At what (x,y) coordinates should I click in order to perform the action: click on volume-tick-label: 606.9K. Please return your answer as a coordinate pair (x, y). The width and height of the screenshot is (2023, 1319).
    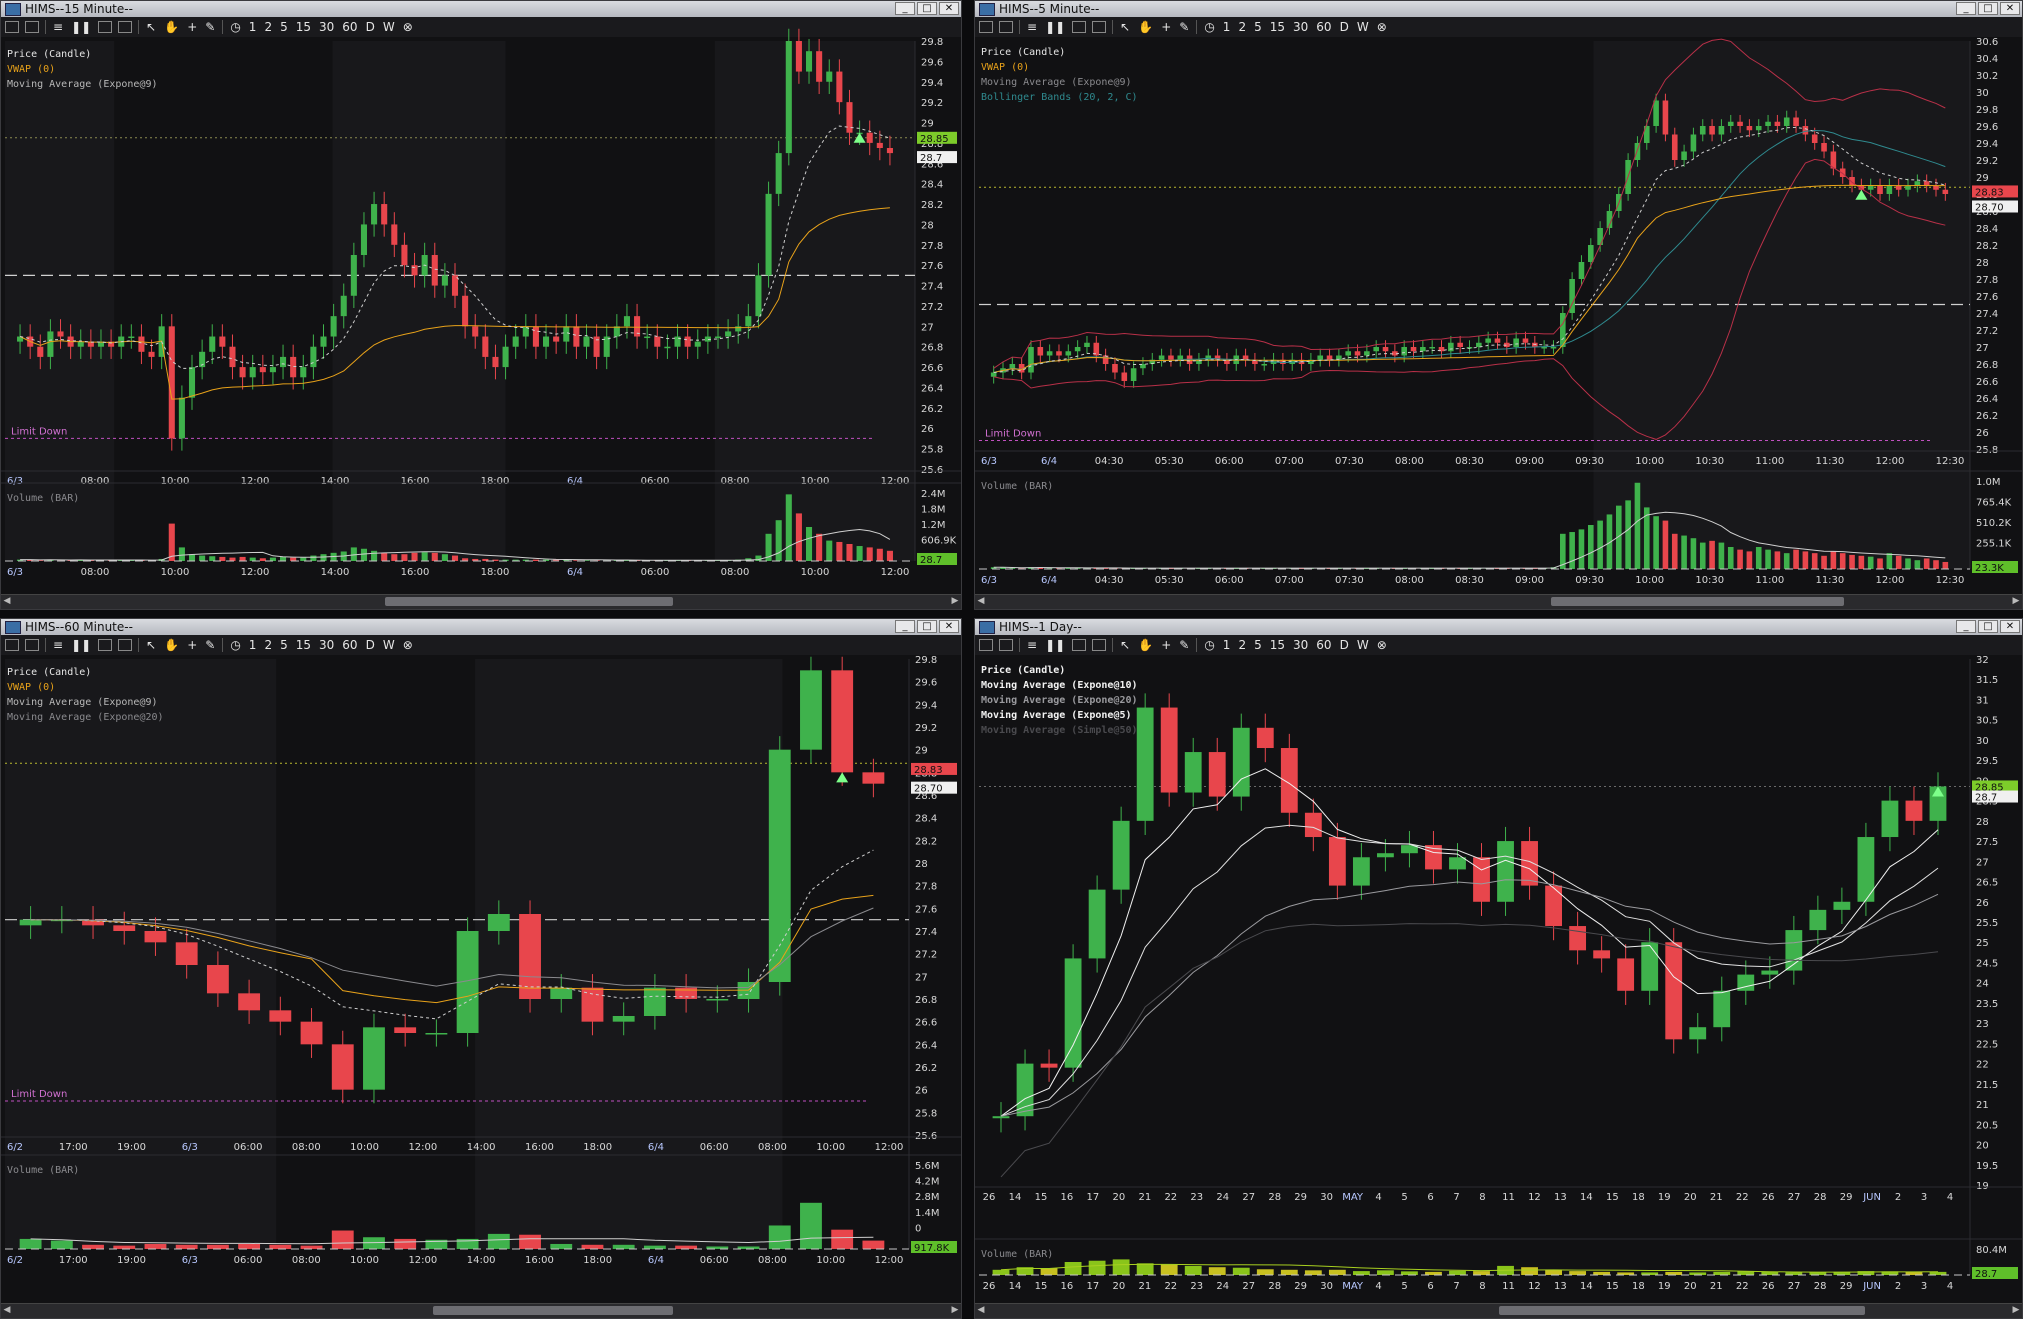
    Looking at the image, I should click on (939, 541).